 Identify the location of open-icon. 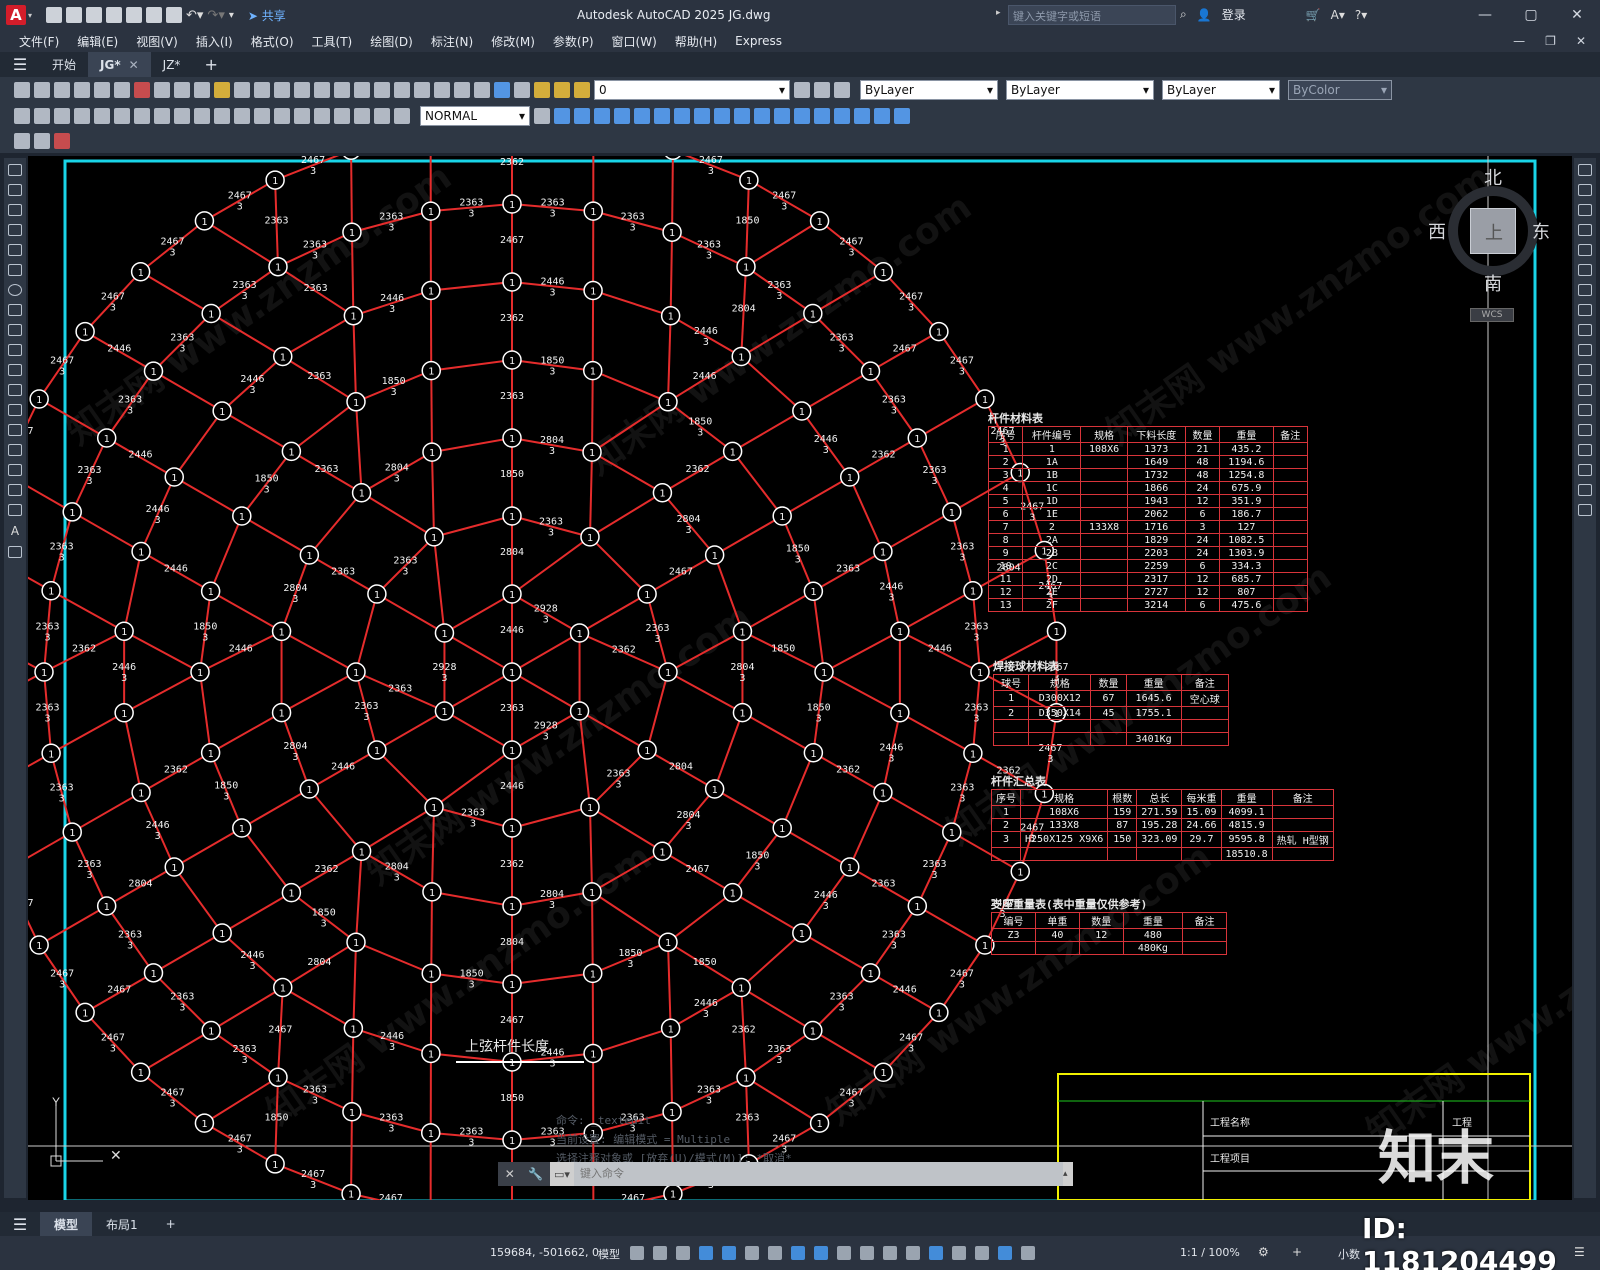
(42, 90).